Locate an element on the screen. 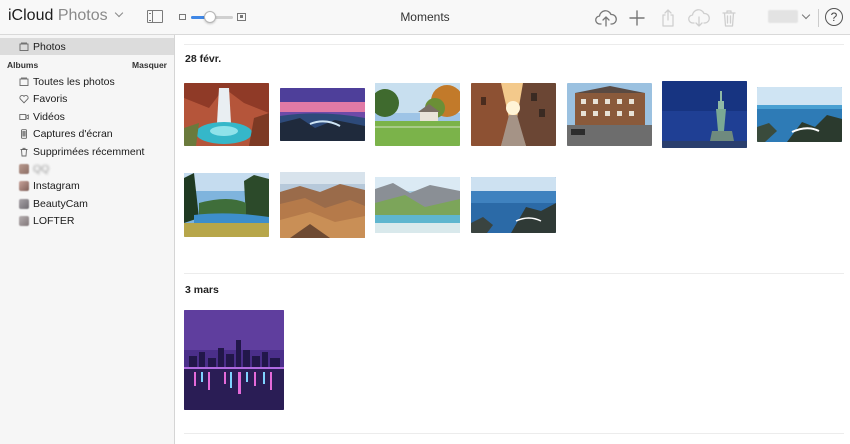 Image resolution: width=850 pixels, height=444 pixels. sidebar-item-videos: Vidéos is located at coordinates (87, 116).